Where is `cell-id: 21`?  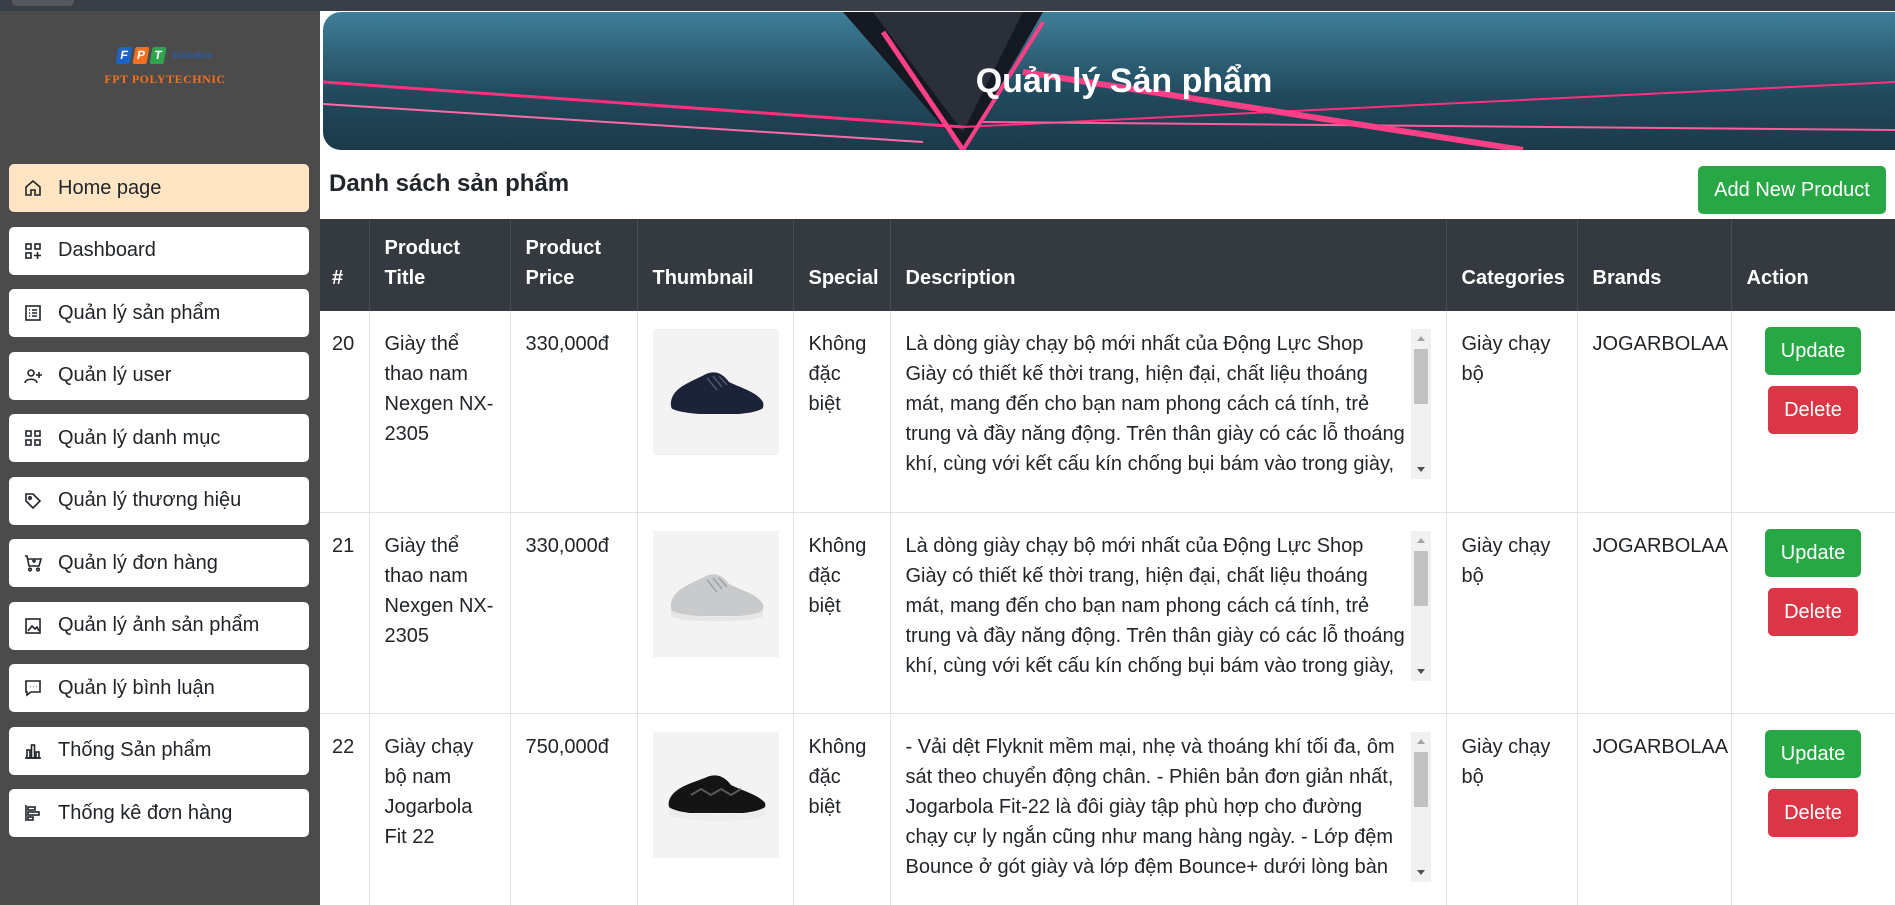
cell-id: 21 is located at coordinates (345, 613).